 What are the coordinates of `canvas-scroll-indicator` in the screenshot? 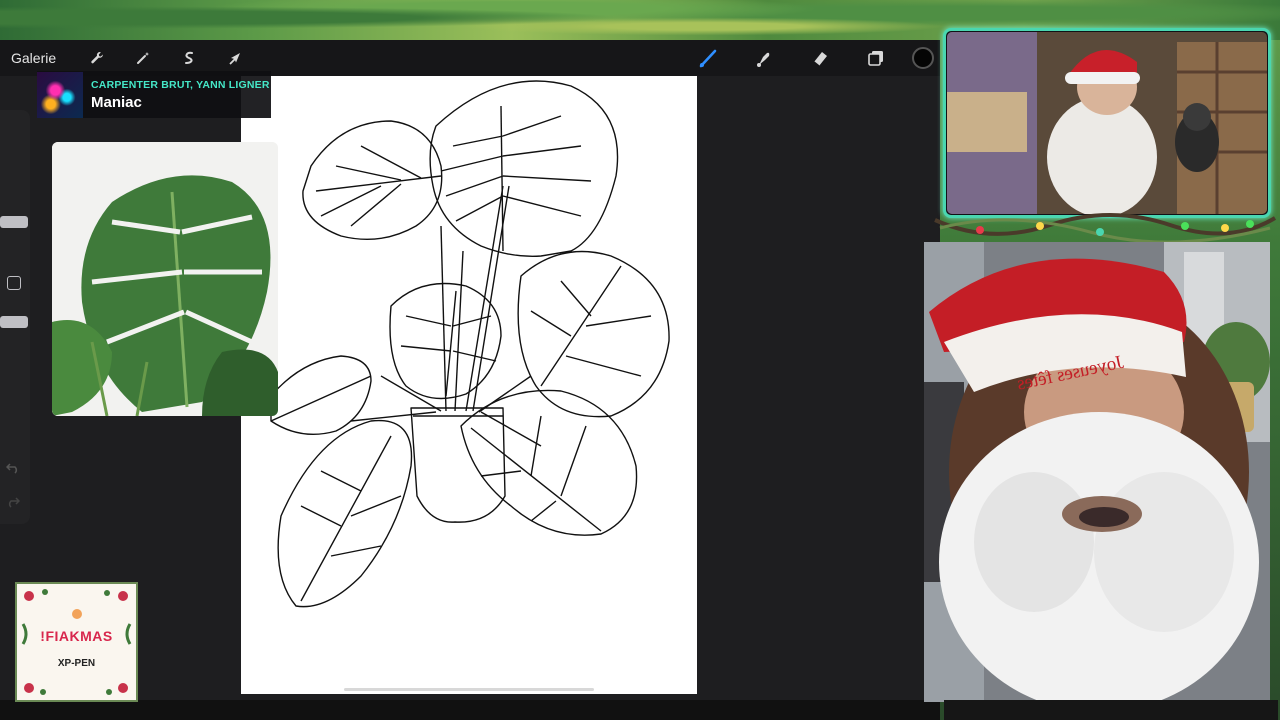 It's located at (469, 689).